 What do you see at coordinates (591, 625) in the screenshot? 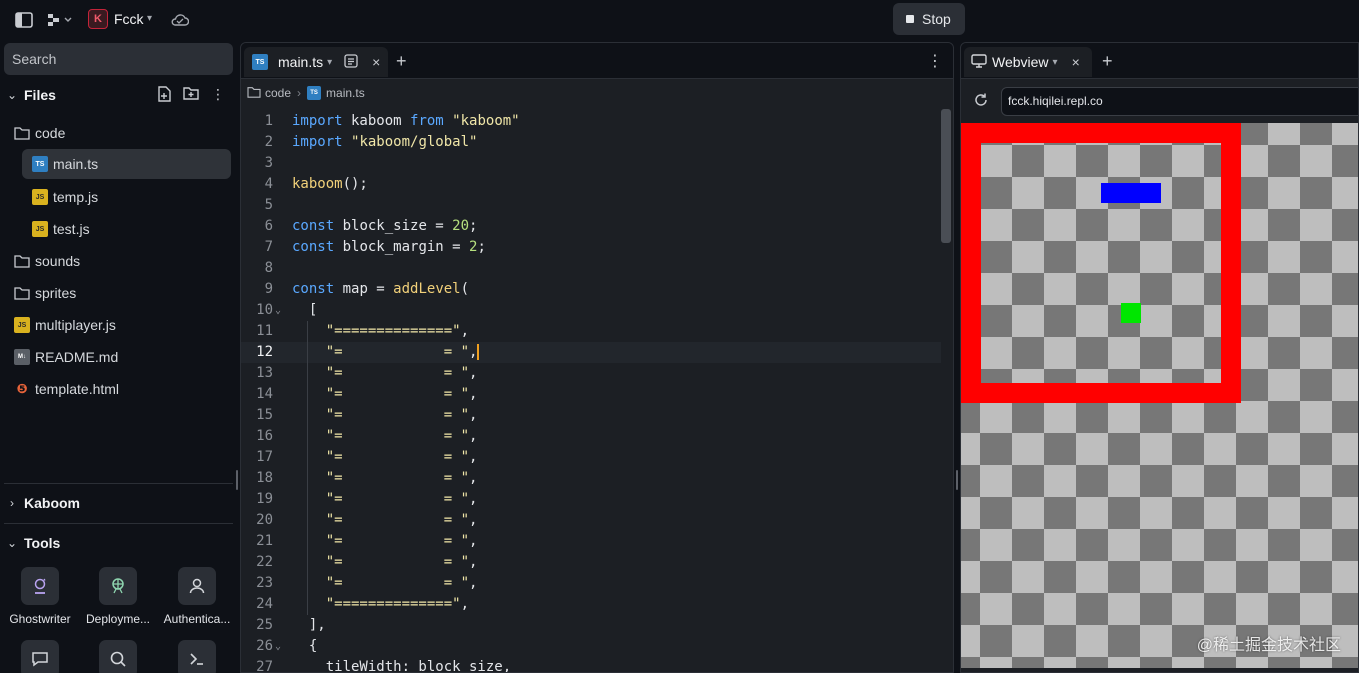
I see `code-line: 25 ],` at bounding box center [591, 625].